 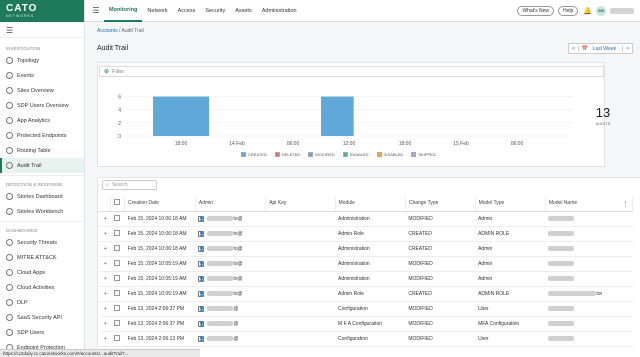 What do you see at coordinates (42, 135) in the screenshot?
I see `sidebar-item-protected-endpoints: Protected Endpoints` at bounding box center [42, 135].